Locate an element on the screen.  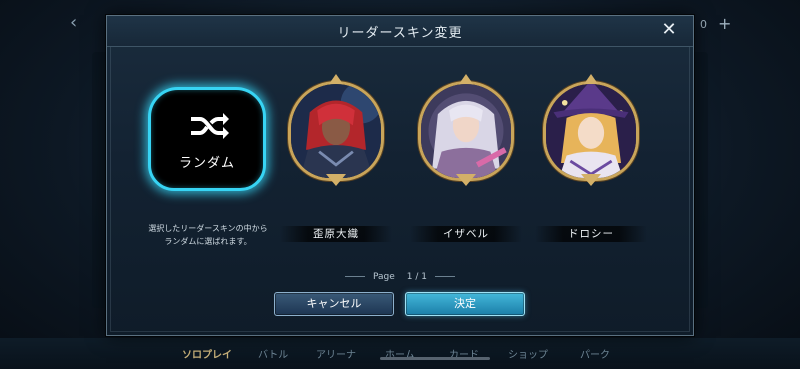
pager-right-line is located at coordinates (445, 276).